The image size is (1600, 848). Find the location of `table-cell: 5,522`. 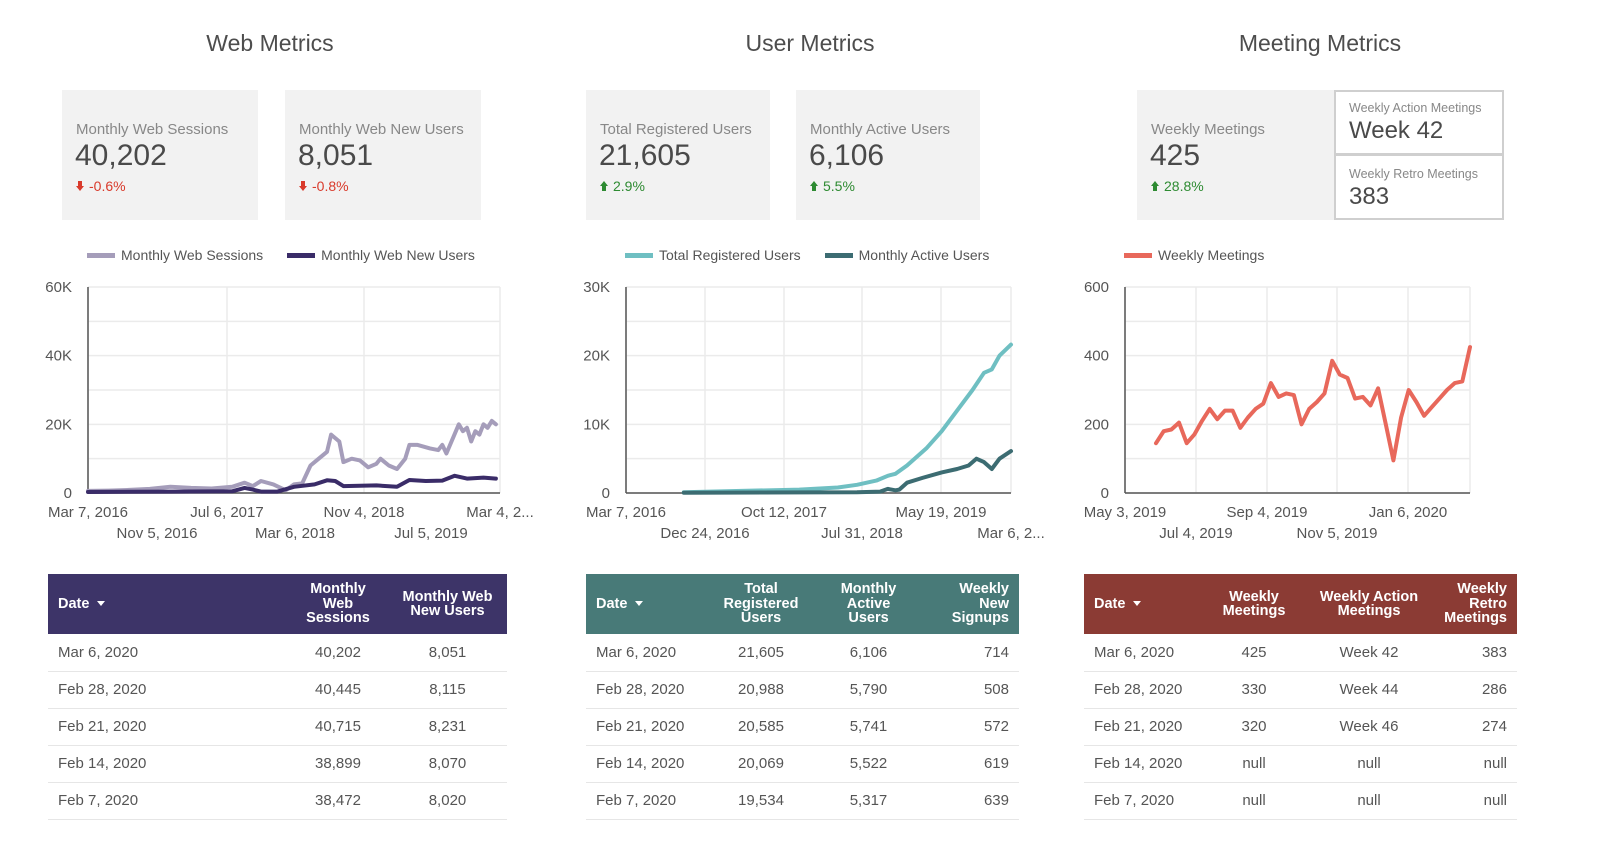

table-cell: 5,522 is located at coordinates (868, 764).